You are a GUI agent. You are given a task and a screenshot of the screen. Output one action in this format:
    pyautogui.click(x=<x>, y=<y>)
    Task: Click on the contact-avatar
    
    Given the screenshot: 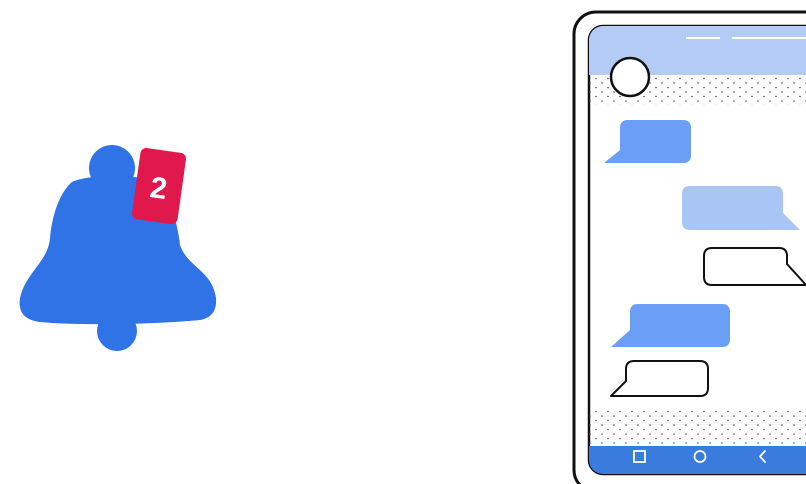 What is the action you would take?
    pyautogui.click(x=630, y=77)
    